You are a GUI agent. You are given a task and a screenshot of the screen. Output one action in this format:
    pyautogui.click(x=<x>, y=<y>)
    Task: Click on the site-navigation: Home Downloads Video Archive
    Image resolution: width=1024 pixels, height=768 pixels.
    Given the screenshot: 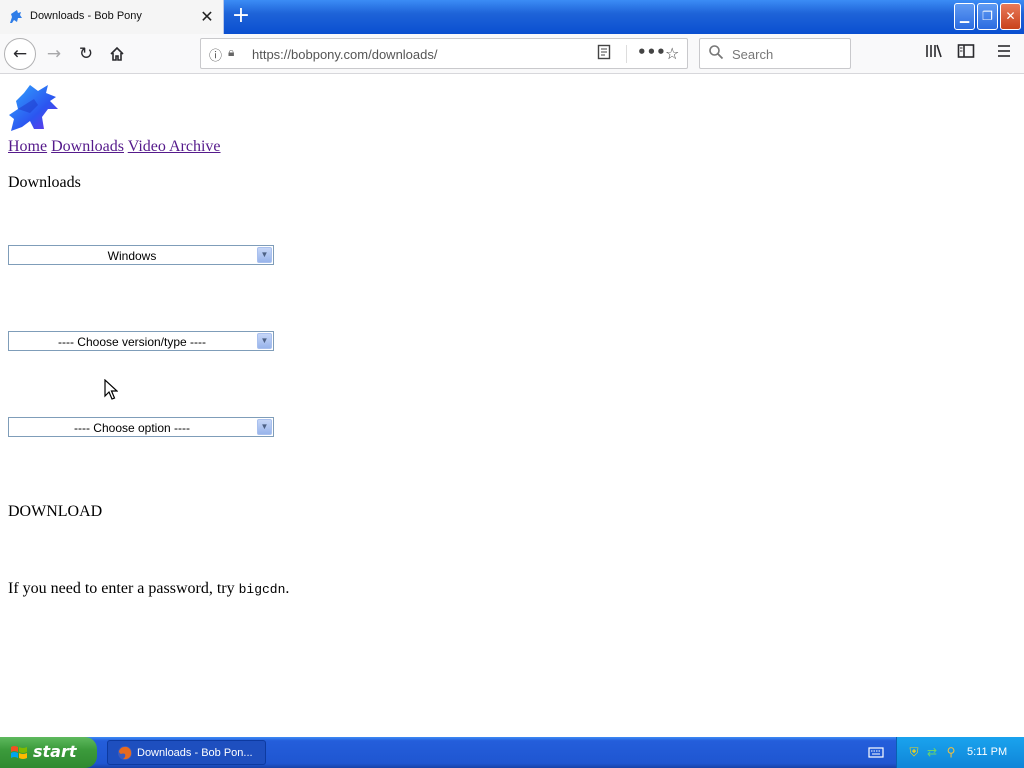 What is the action you would take?
    pyautogui.click(x=114, y=147)
    